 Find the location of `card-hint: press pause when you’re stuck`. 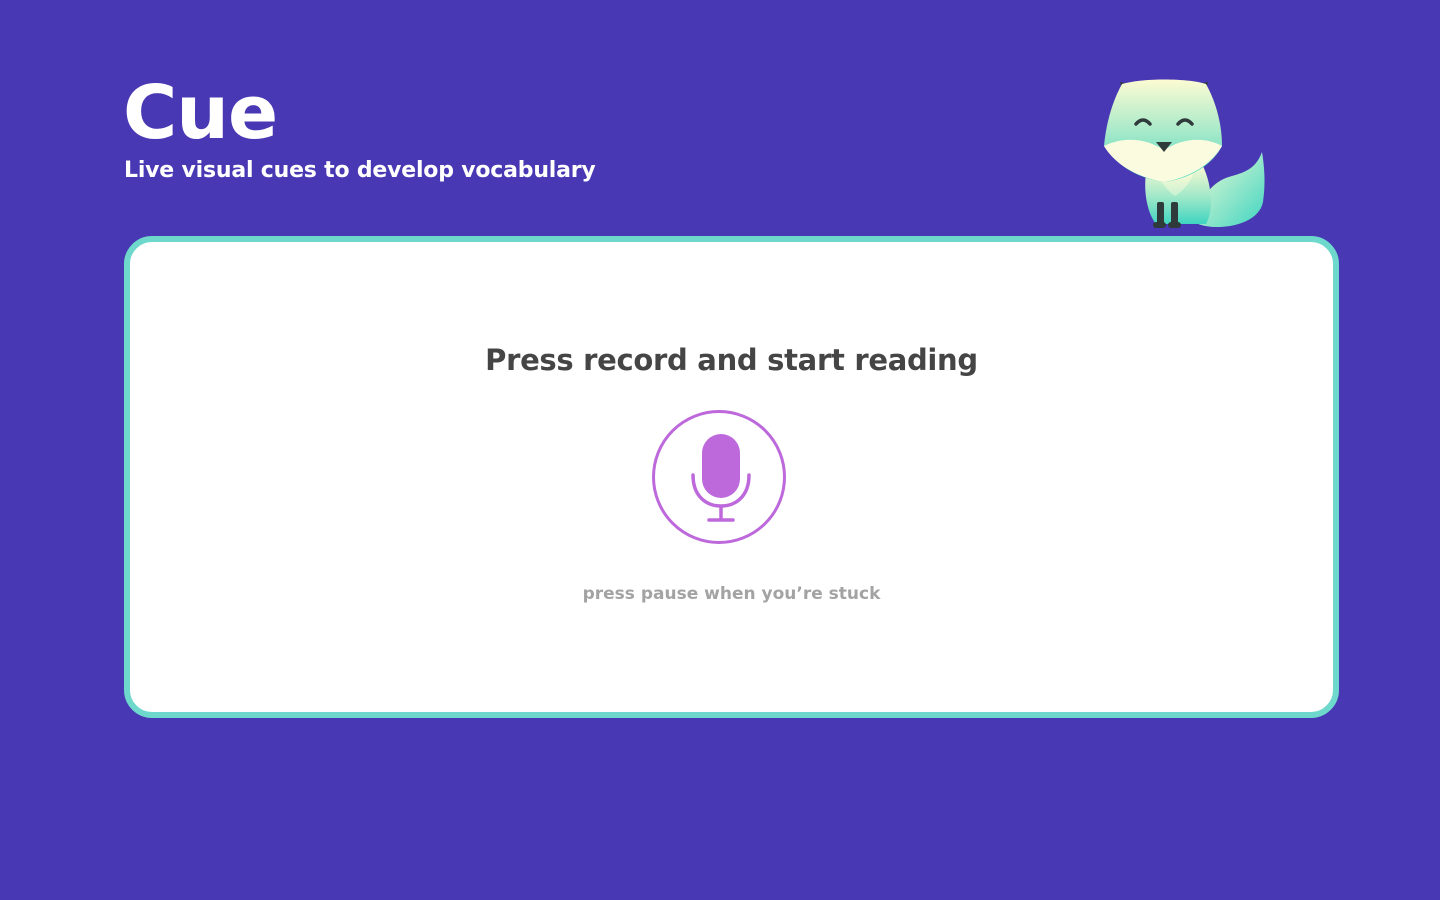

card-hint: press pause when you’re stuck is located at coordinates (731, 594).